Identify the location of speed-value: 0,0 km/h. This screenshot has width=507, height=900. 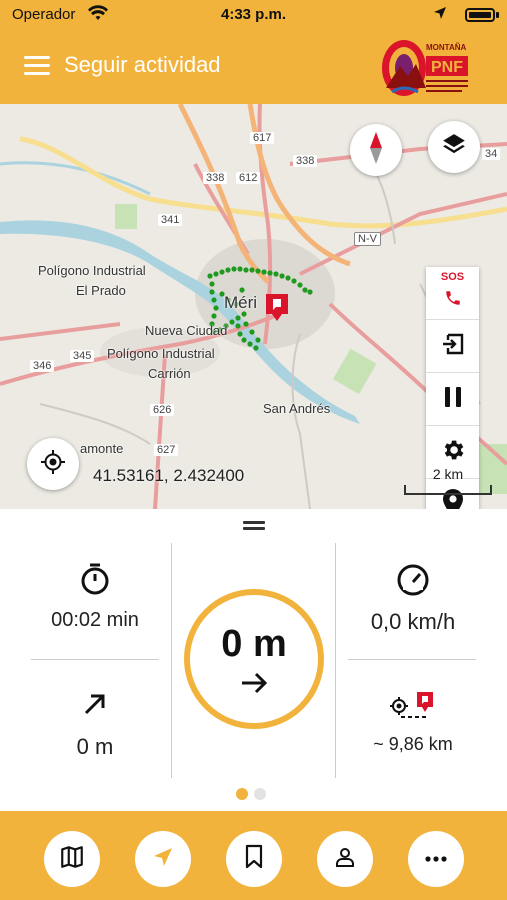
(413, 621).